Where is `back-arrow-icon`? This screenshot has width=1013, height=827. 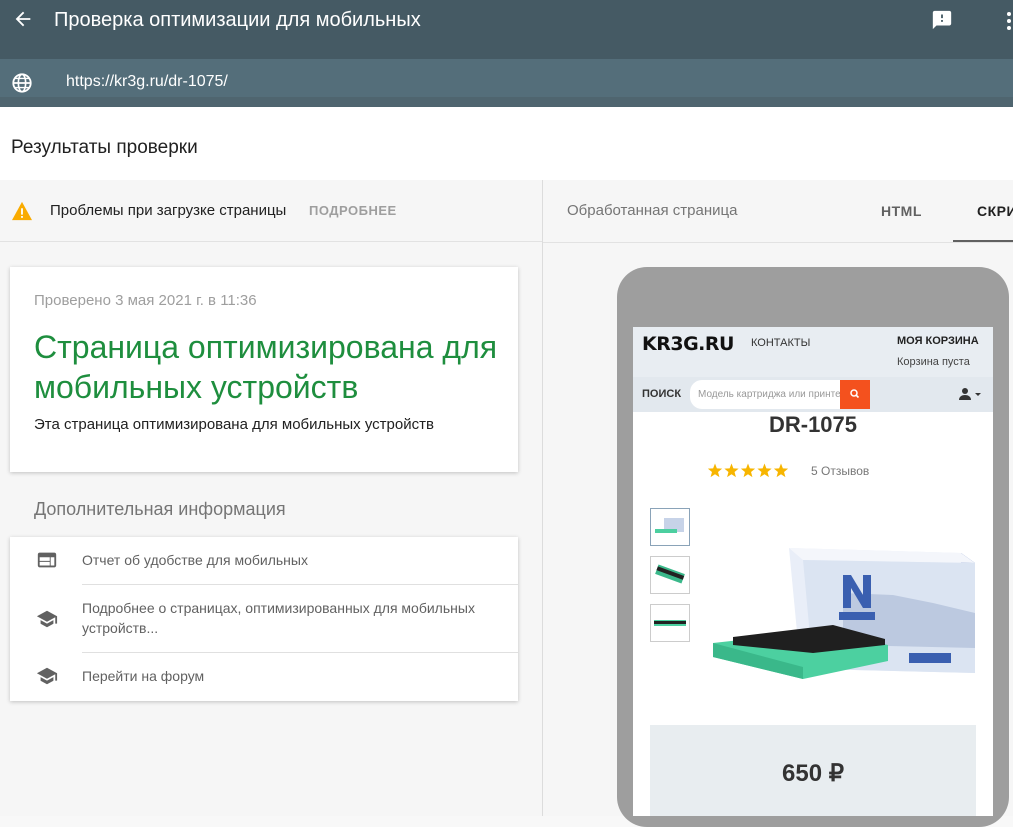
back-arrow-icon is located at coordinates (23, 19).